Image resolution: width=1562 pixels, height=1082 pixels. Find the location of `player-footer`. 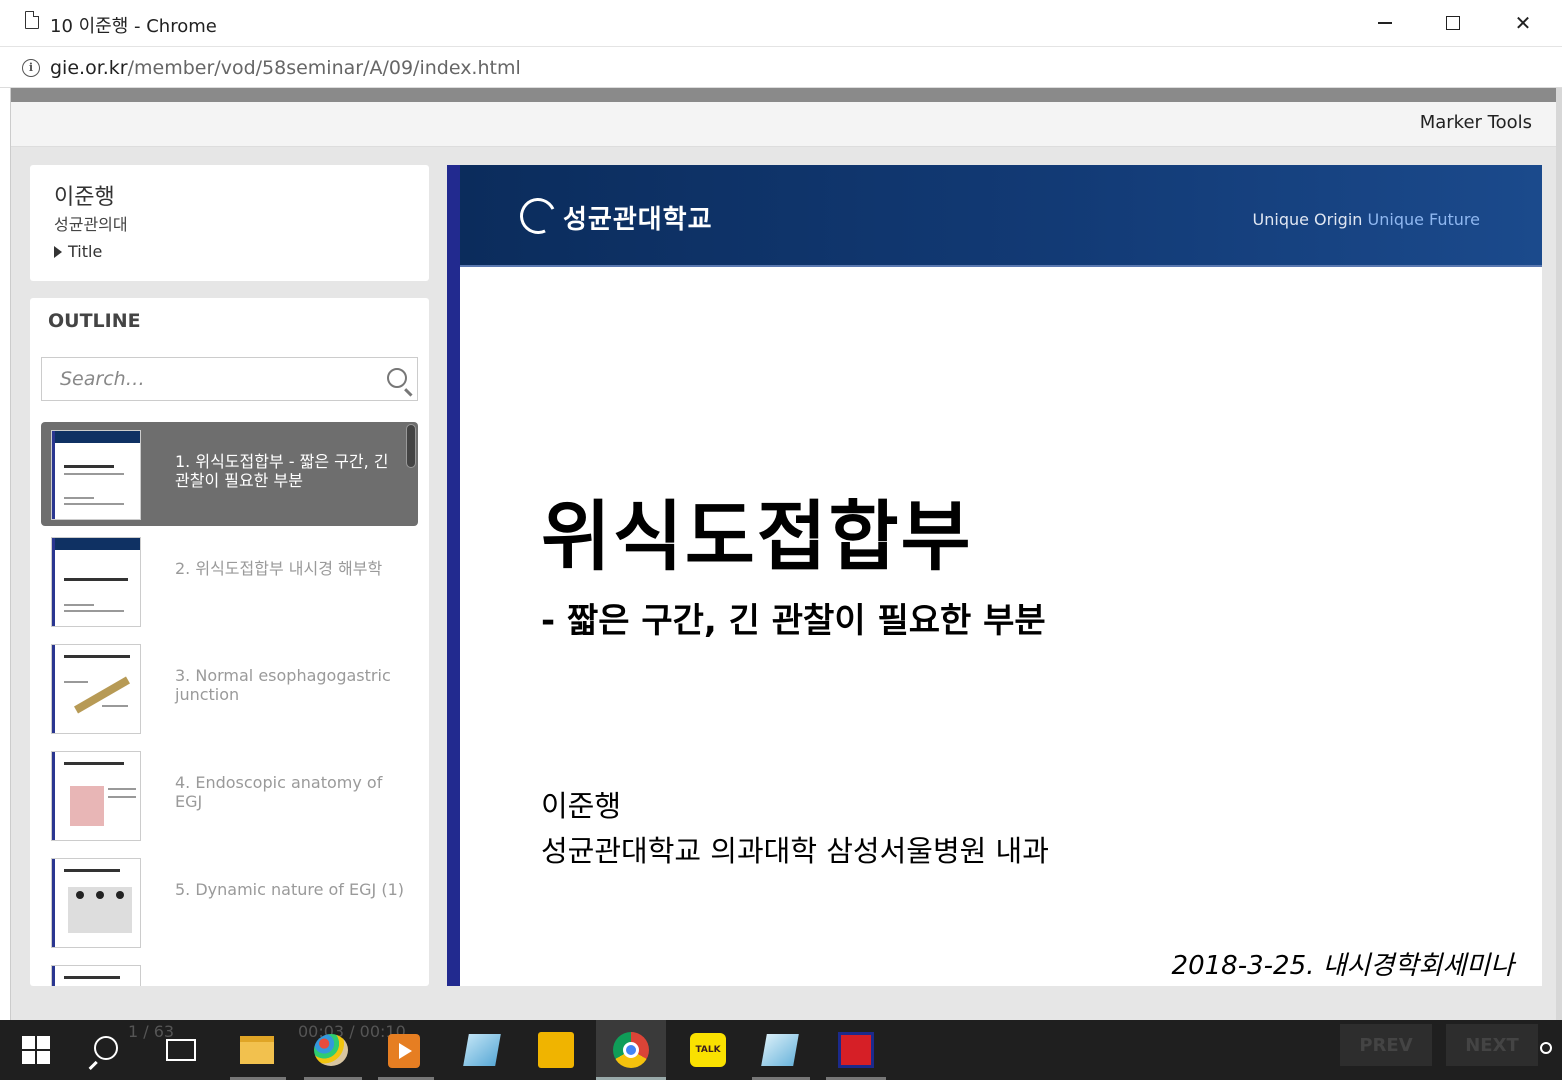

player-footer is located at coordinates (783, 1003).